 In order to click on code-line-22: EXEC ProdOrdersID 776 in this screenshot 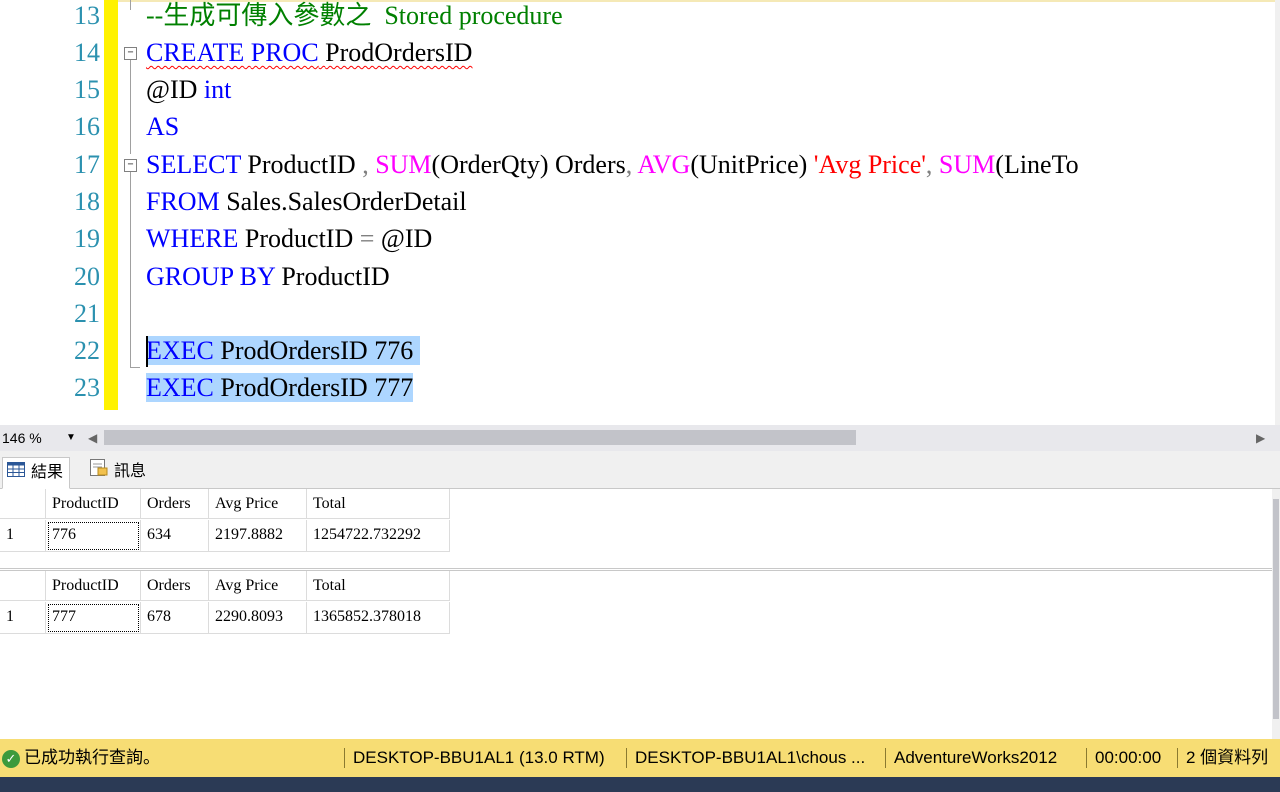, I will do `click(283, 350)`.